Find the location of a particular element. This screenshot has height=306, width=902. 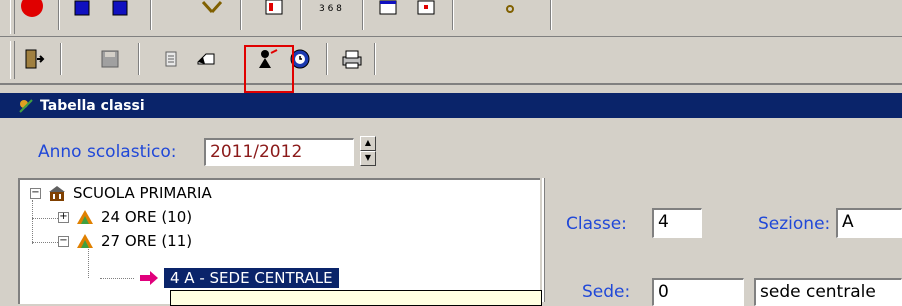

key-icon is located at coordinates (510, 12).